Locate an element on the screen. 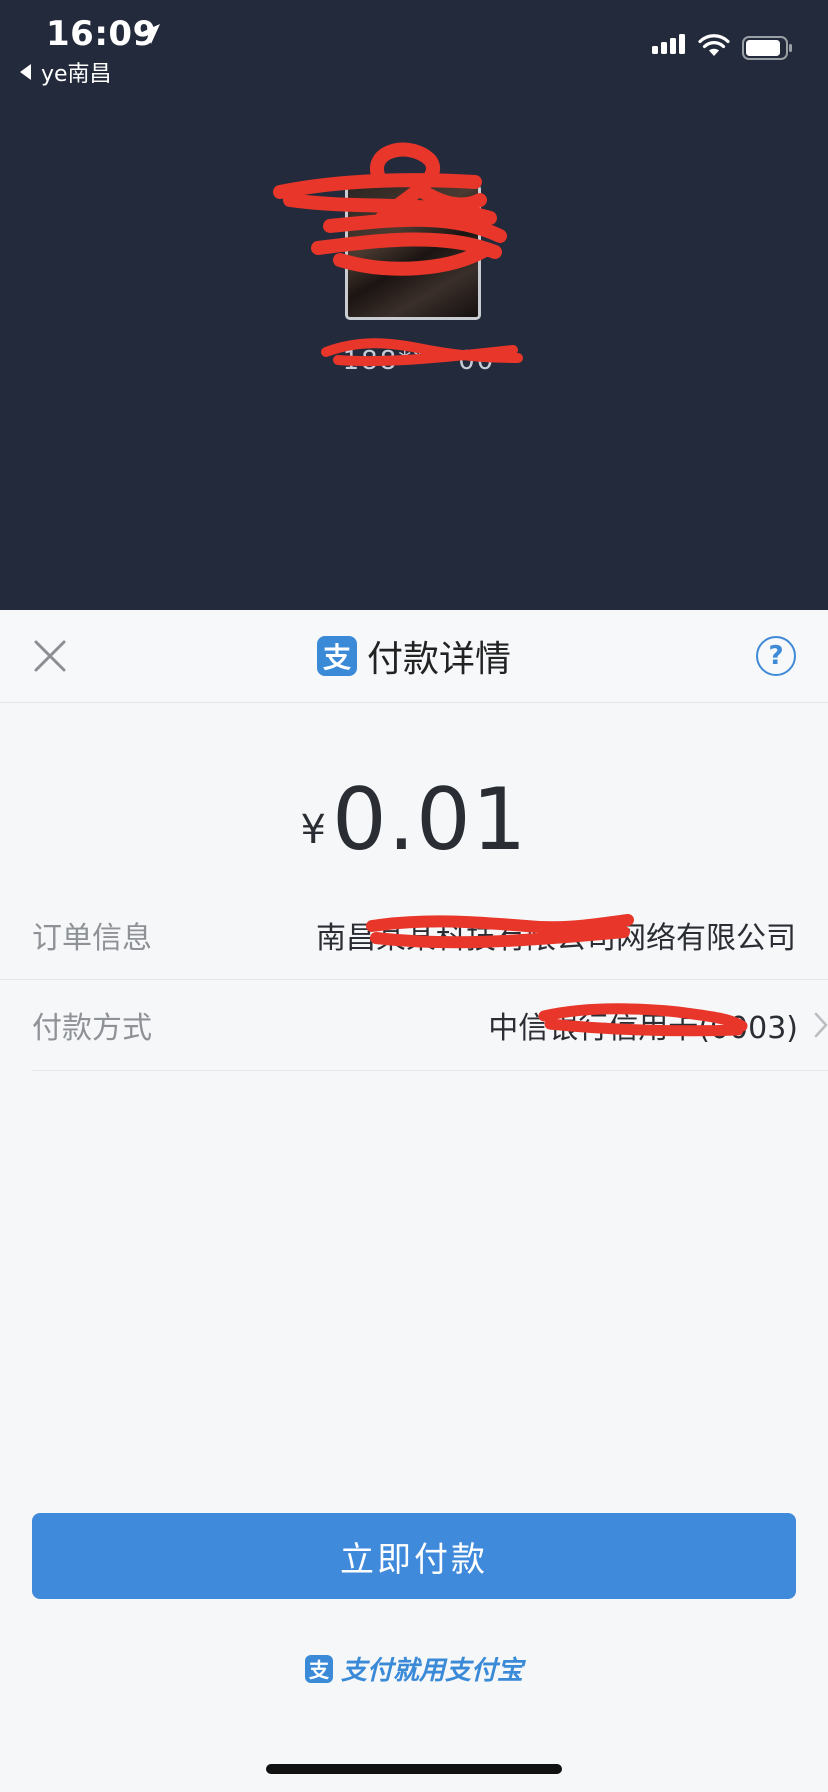  alipay-small-logo-icon: 支 is located at coordinates (318, 1668).